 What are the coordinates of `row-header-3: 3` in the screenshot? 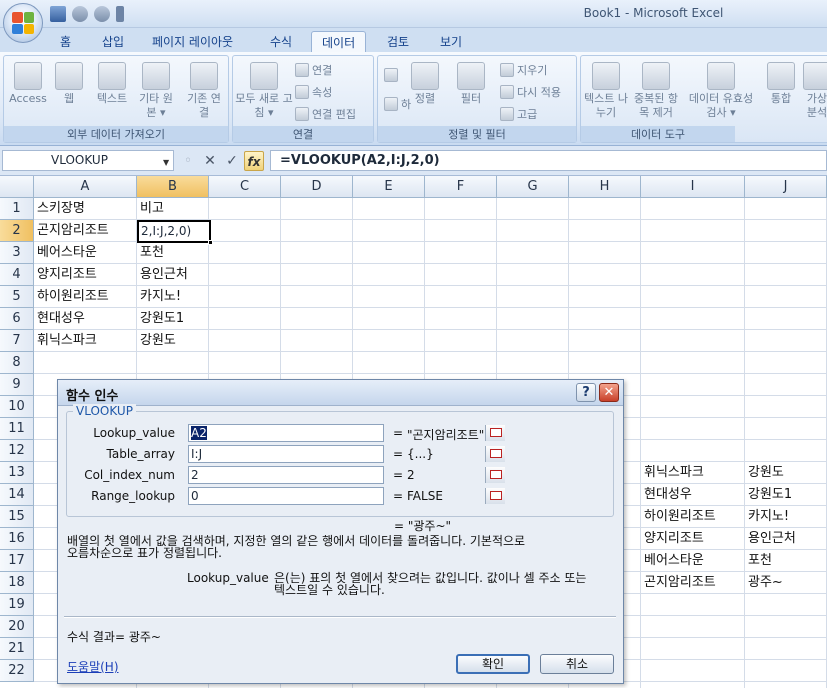 It's located at (17, 253).